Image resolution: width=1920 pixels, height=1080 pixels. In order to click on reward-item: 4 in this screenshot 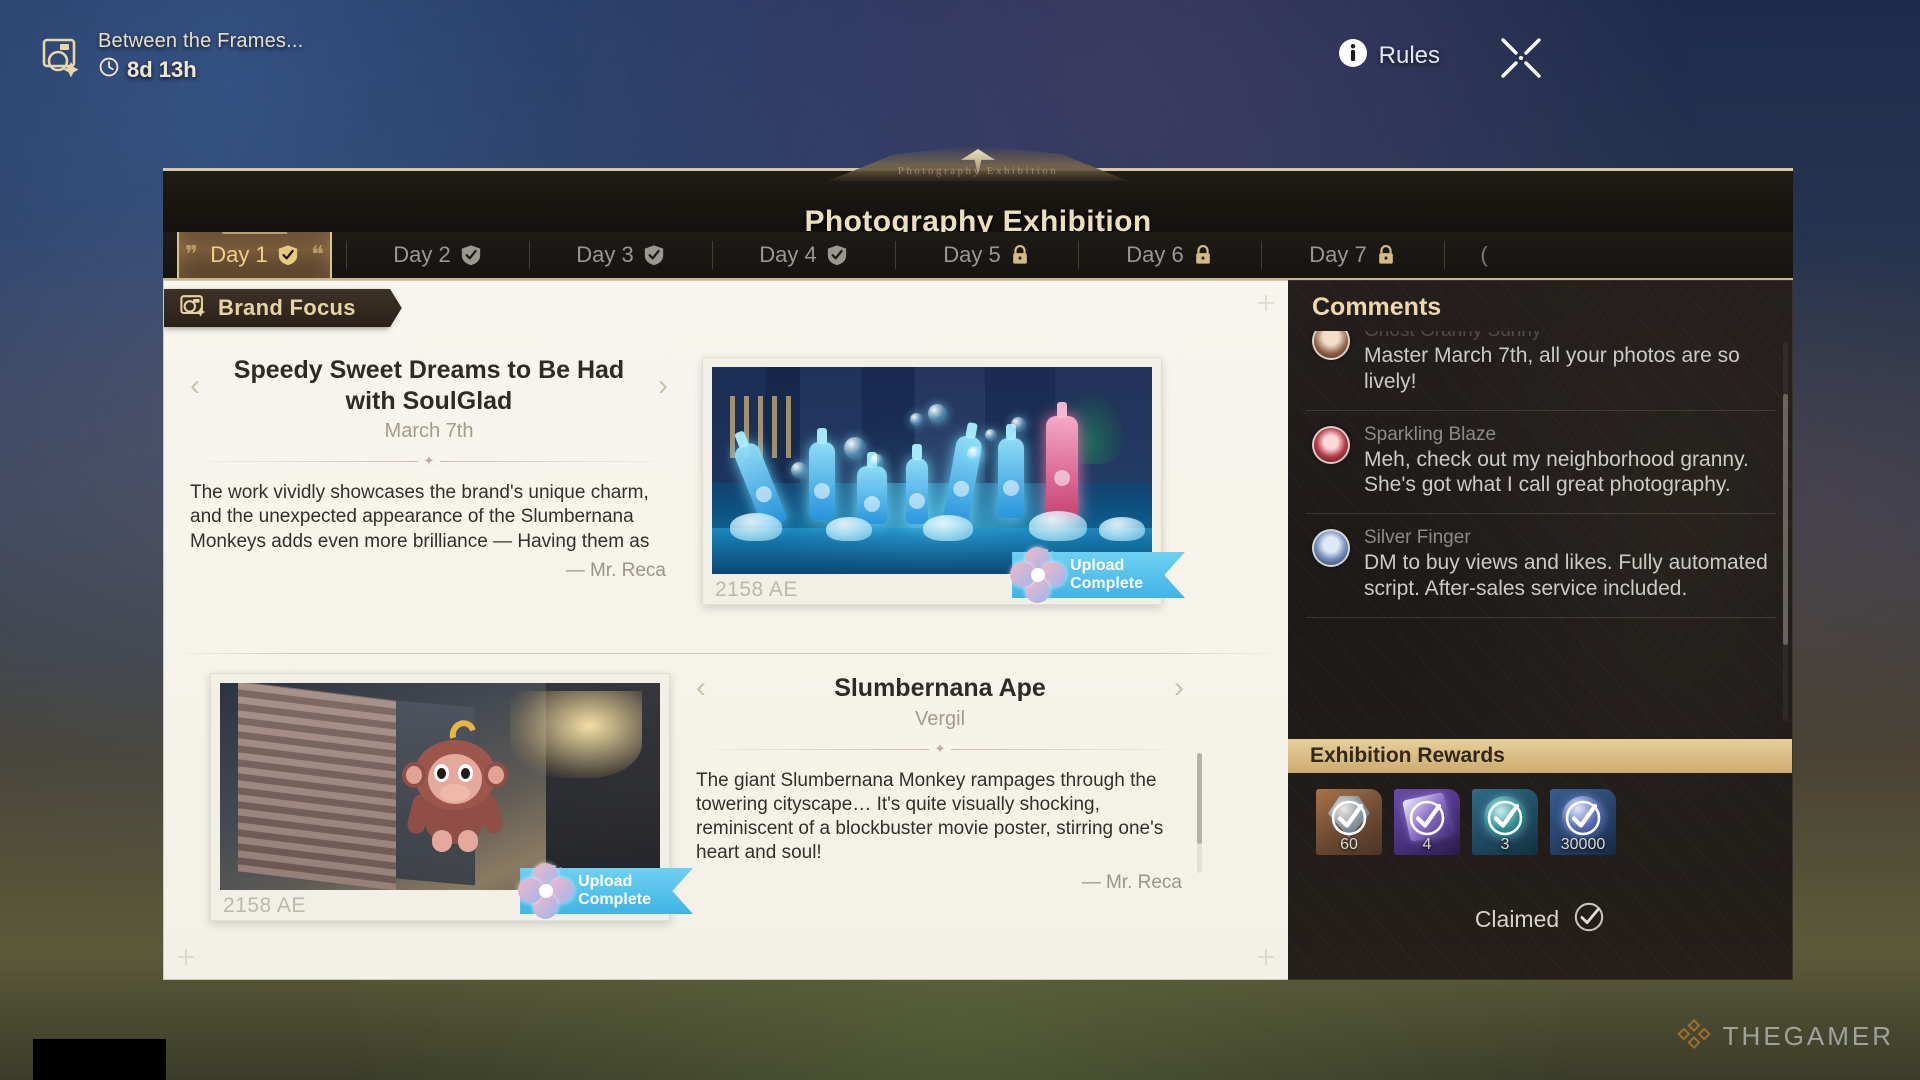, I will do `click(1427, 822)`.